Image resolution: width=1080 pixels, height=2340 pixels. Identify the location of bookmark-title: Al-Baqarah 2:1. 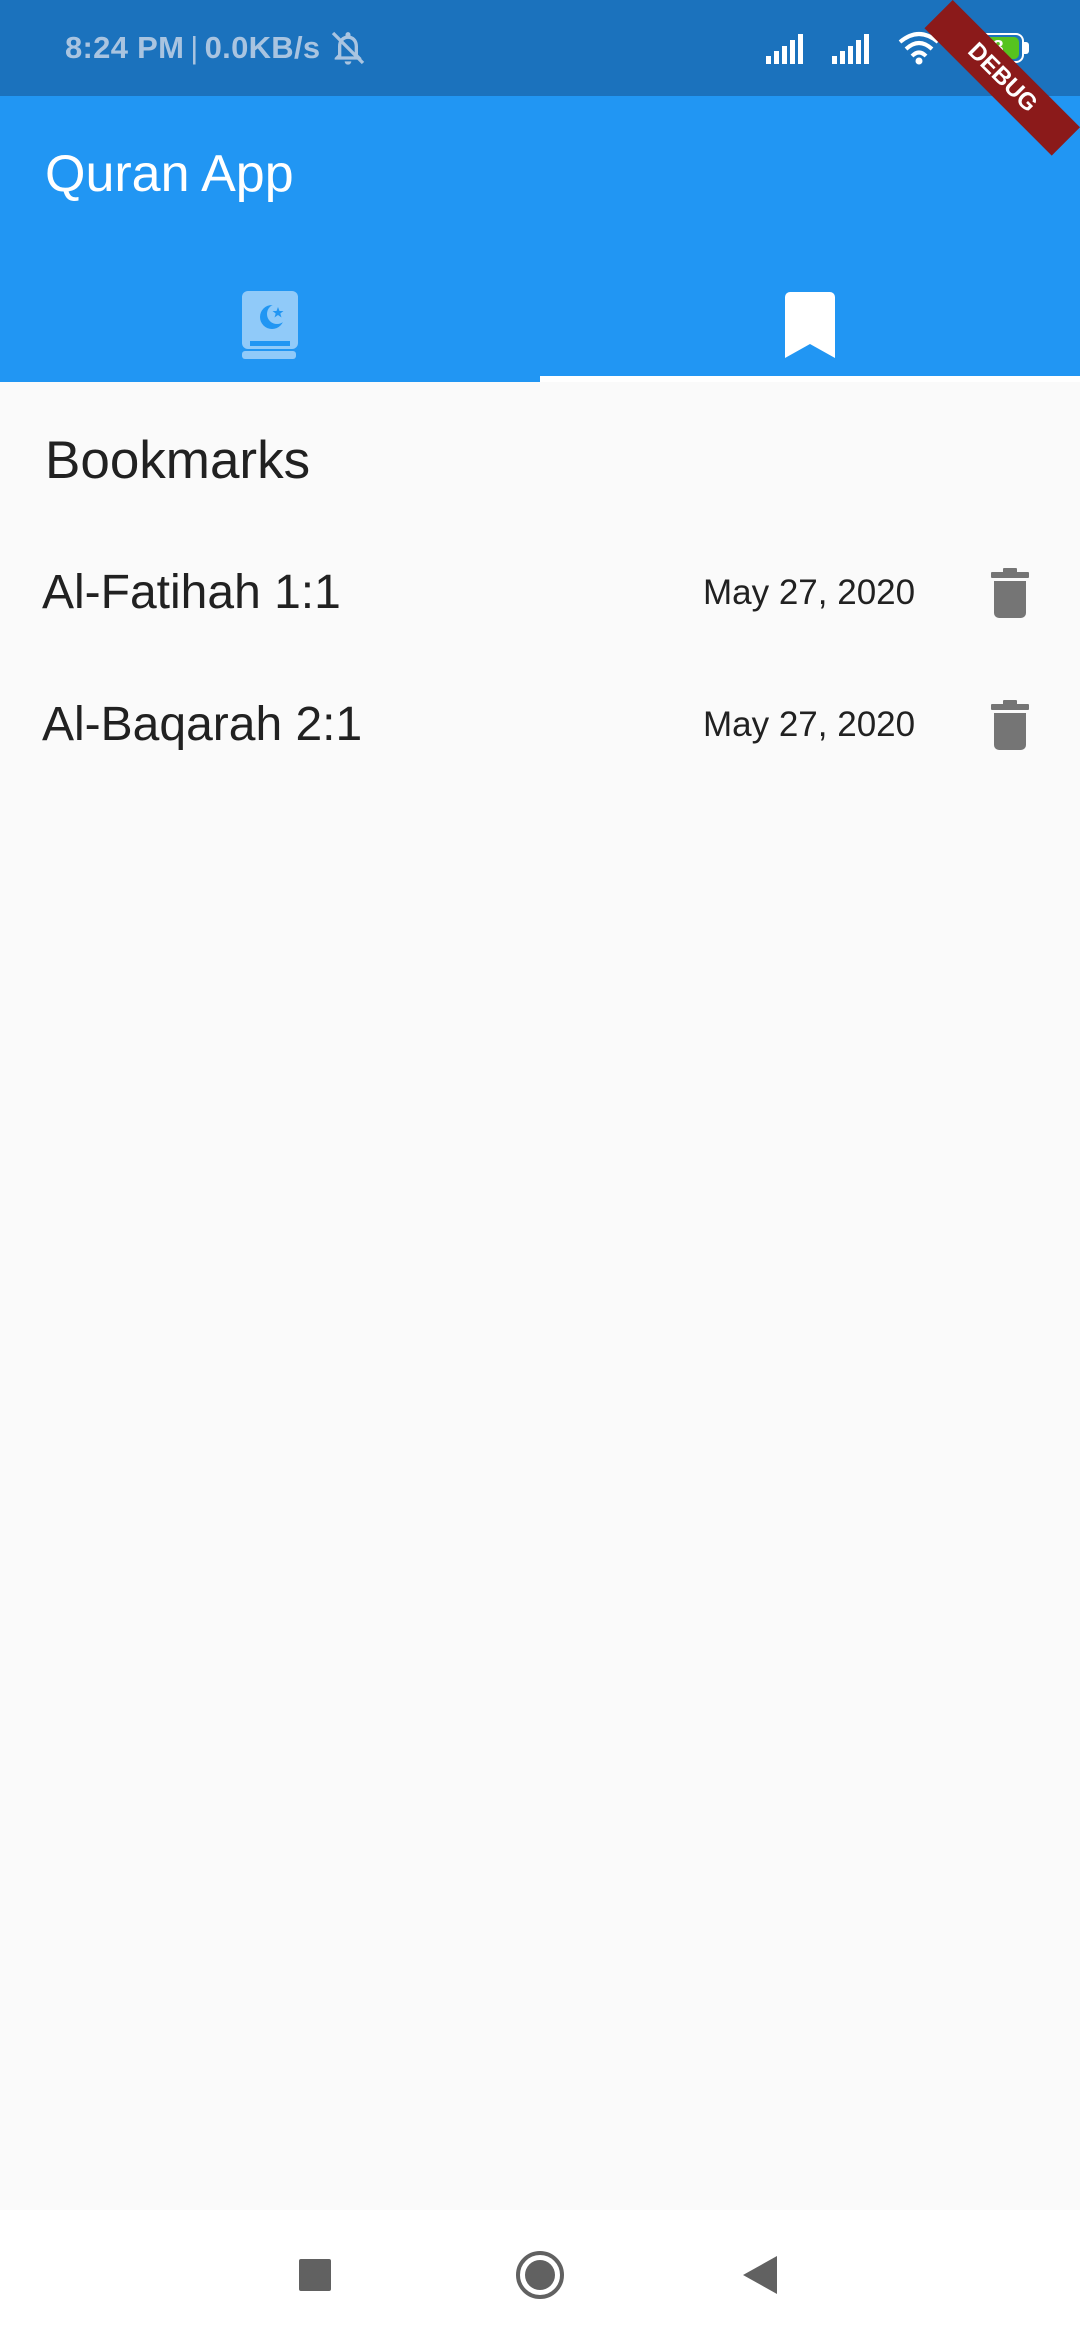
(202, 724).